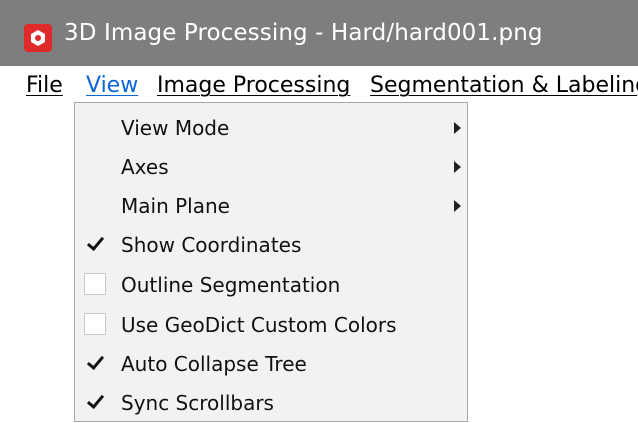 The width and height of the screenshot is (638, 423). Describe the element at coordinates (271, 206) in the screenshot. I see `menu-item-main-plane: Main Plane` at that location.